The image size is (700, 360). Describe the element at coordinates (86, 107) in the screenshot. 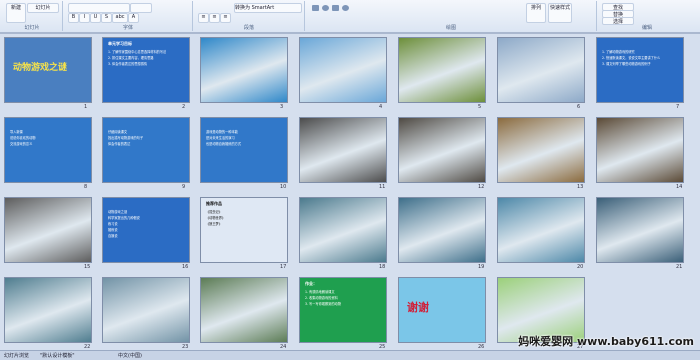

I see `slide-number: 1` at that location.